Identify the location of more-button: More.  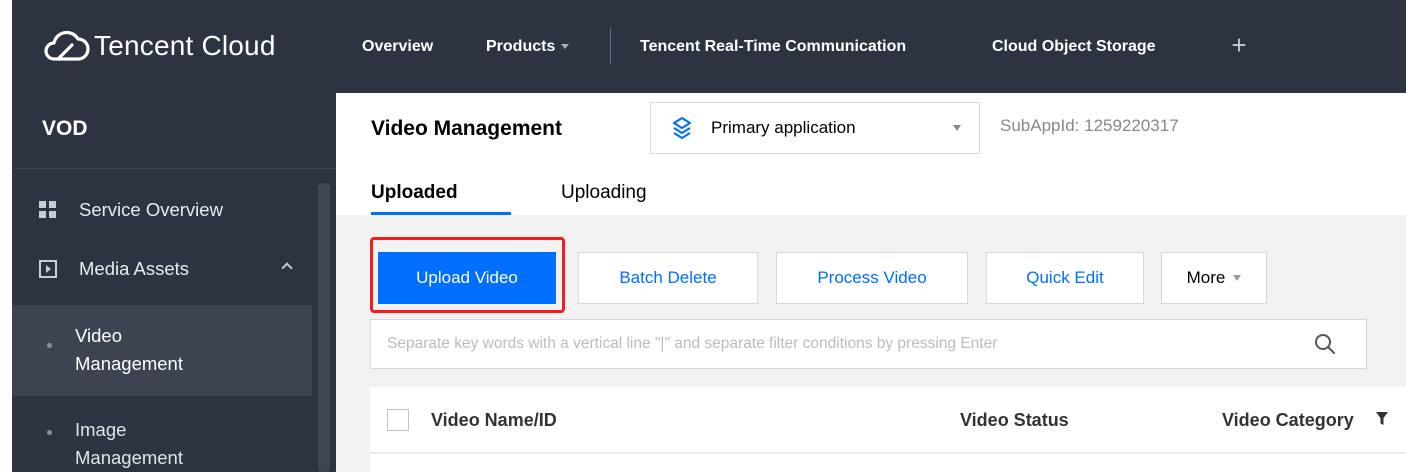
(1214, 278).